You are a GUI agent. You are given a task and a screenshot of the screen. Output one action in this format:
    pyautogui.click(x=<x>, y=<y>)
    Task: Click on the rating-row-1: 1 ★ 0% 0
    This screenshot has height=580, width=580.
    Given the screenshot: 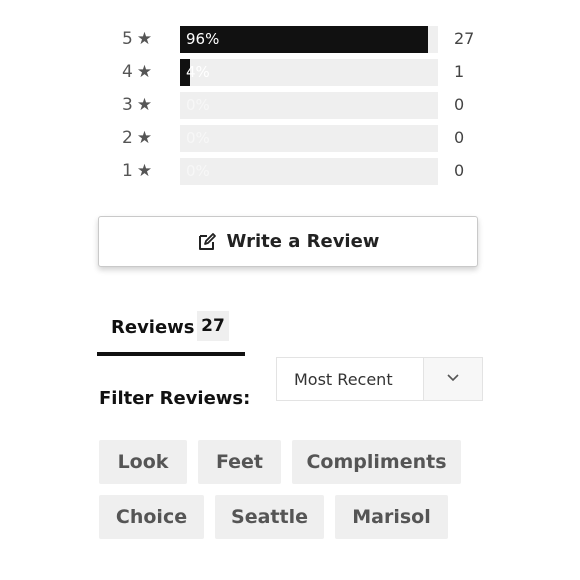 What is the action you would take?
    pyautogui.click(x=290, y=172)
    